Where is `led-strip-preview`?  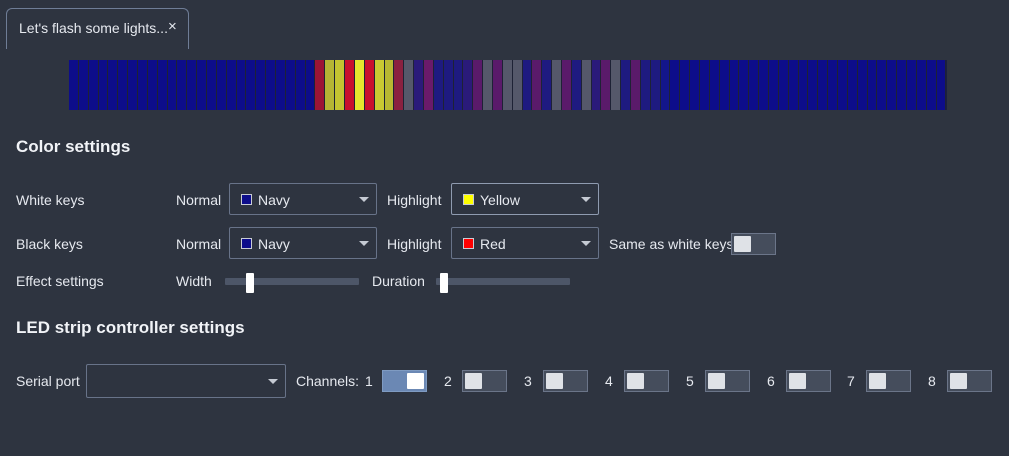
led-strip-preview is located at coordinates (508, 85).